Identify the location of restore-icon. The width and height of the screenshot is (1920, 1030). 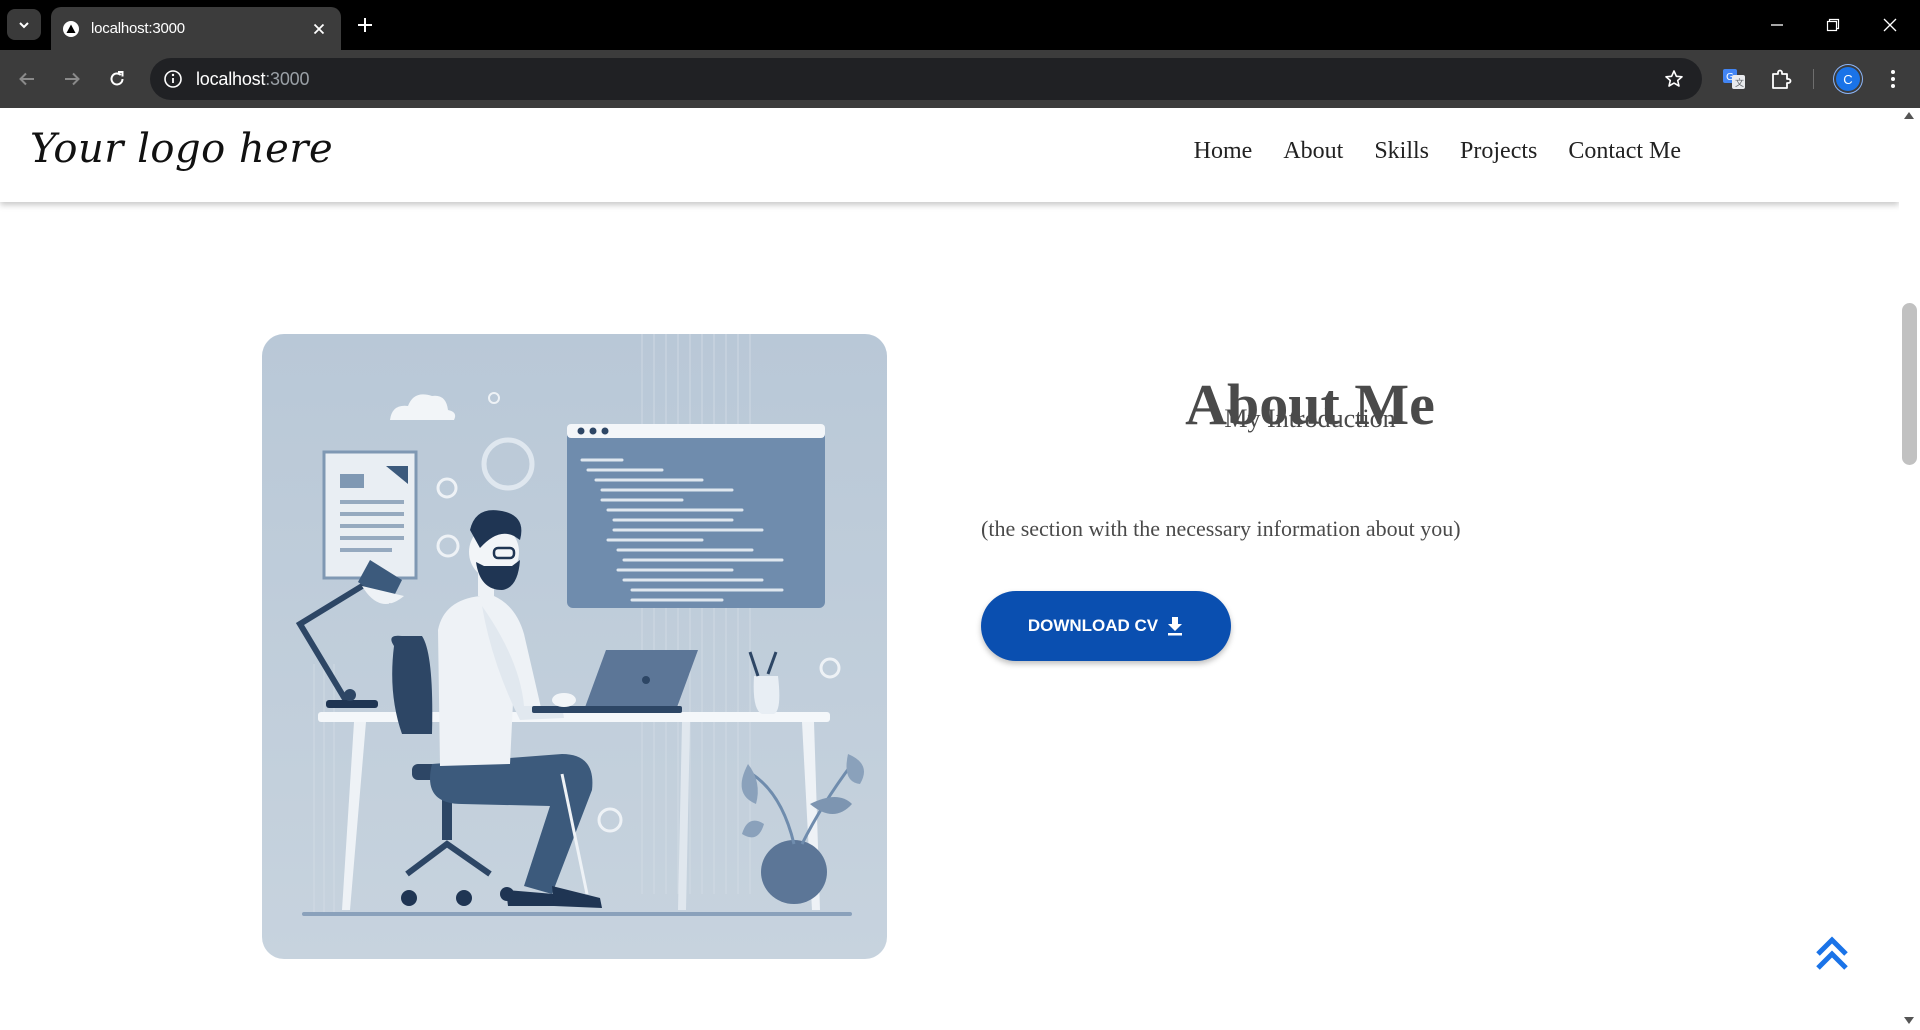
(1833, 25).